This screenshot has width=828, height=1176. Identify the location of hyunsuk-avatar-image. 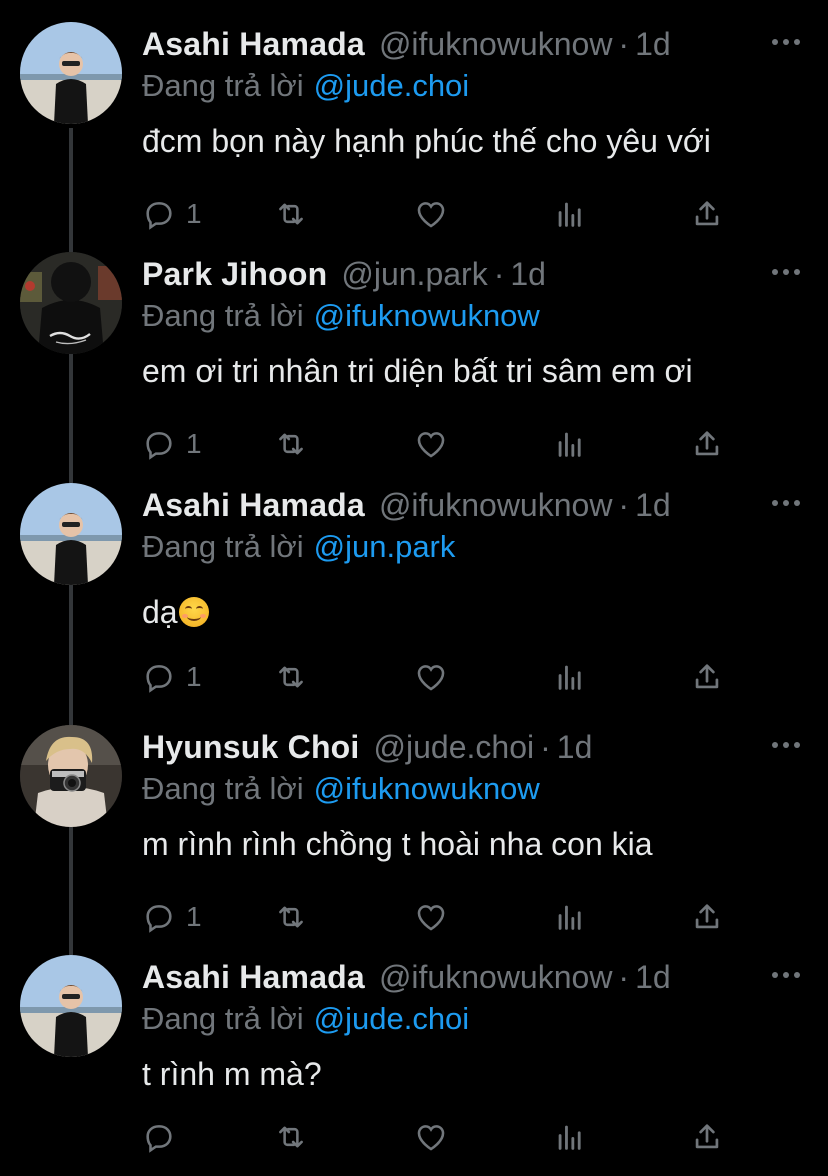
(71, 776).